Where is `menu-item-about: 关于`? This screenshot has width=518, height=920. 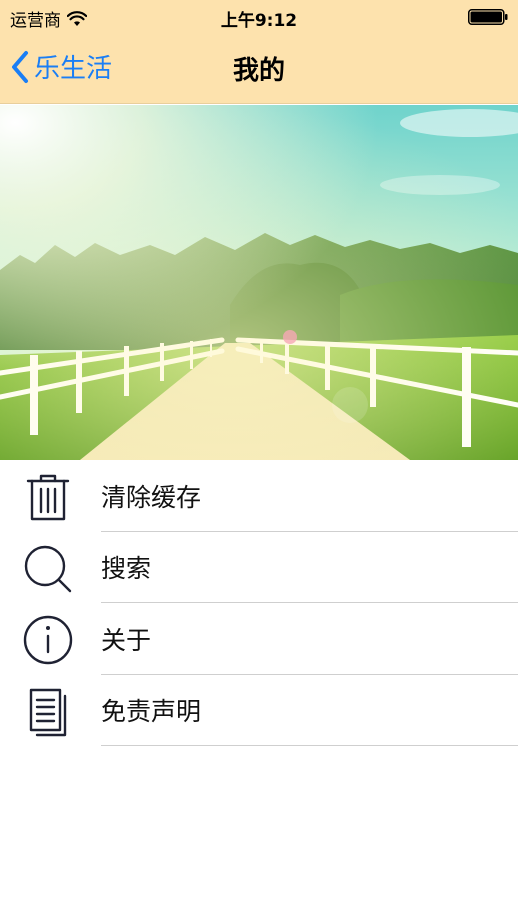
menu-item-about: 关于 is located at coordinates (259, 639).